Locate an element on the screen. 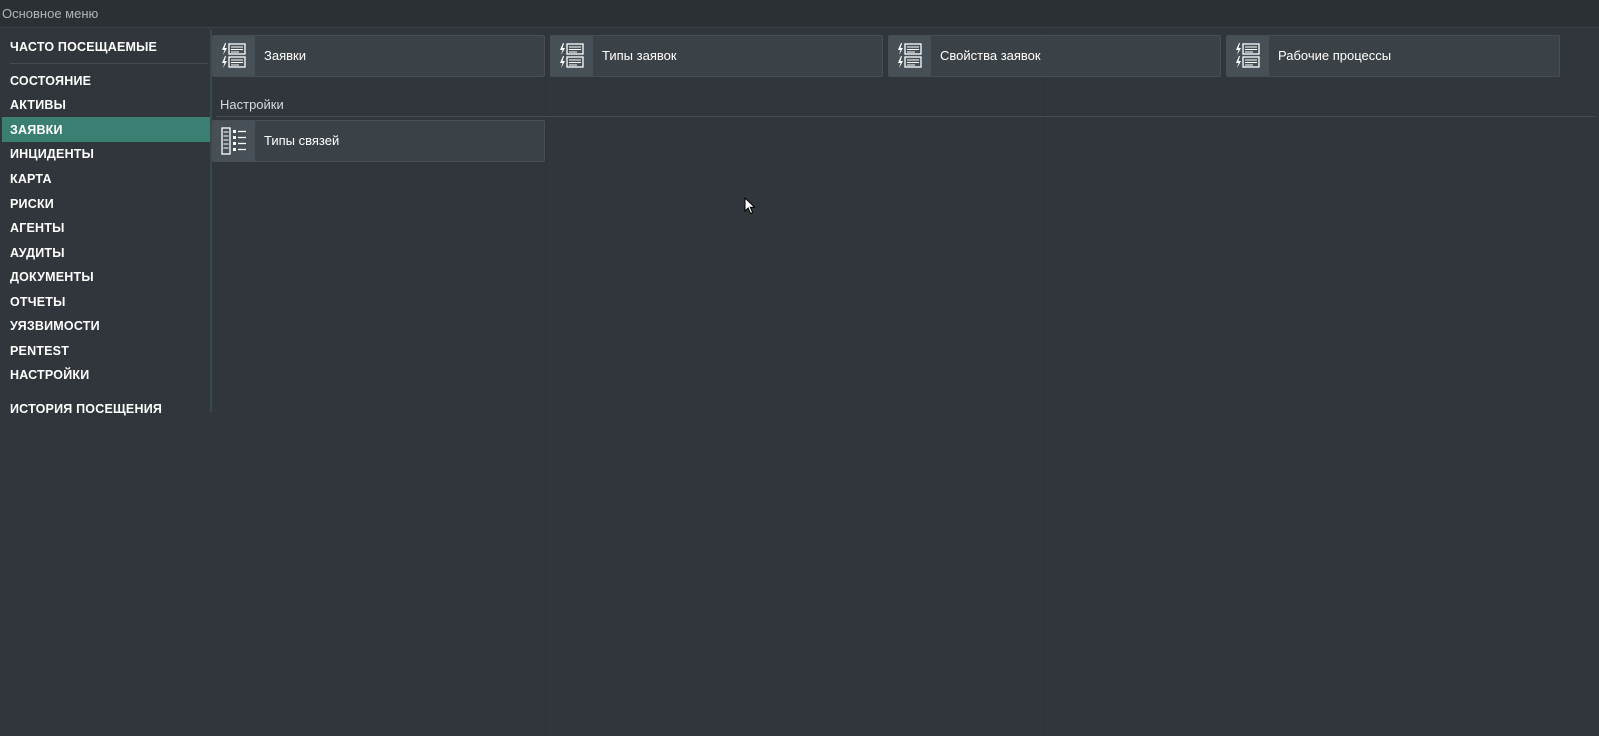 Image resolution: width=1599 pixels, height=736 pixels. sidebar-item-status: СОСТОЯНИЕ is located at coordinates (106, 80).